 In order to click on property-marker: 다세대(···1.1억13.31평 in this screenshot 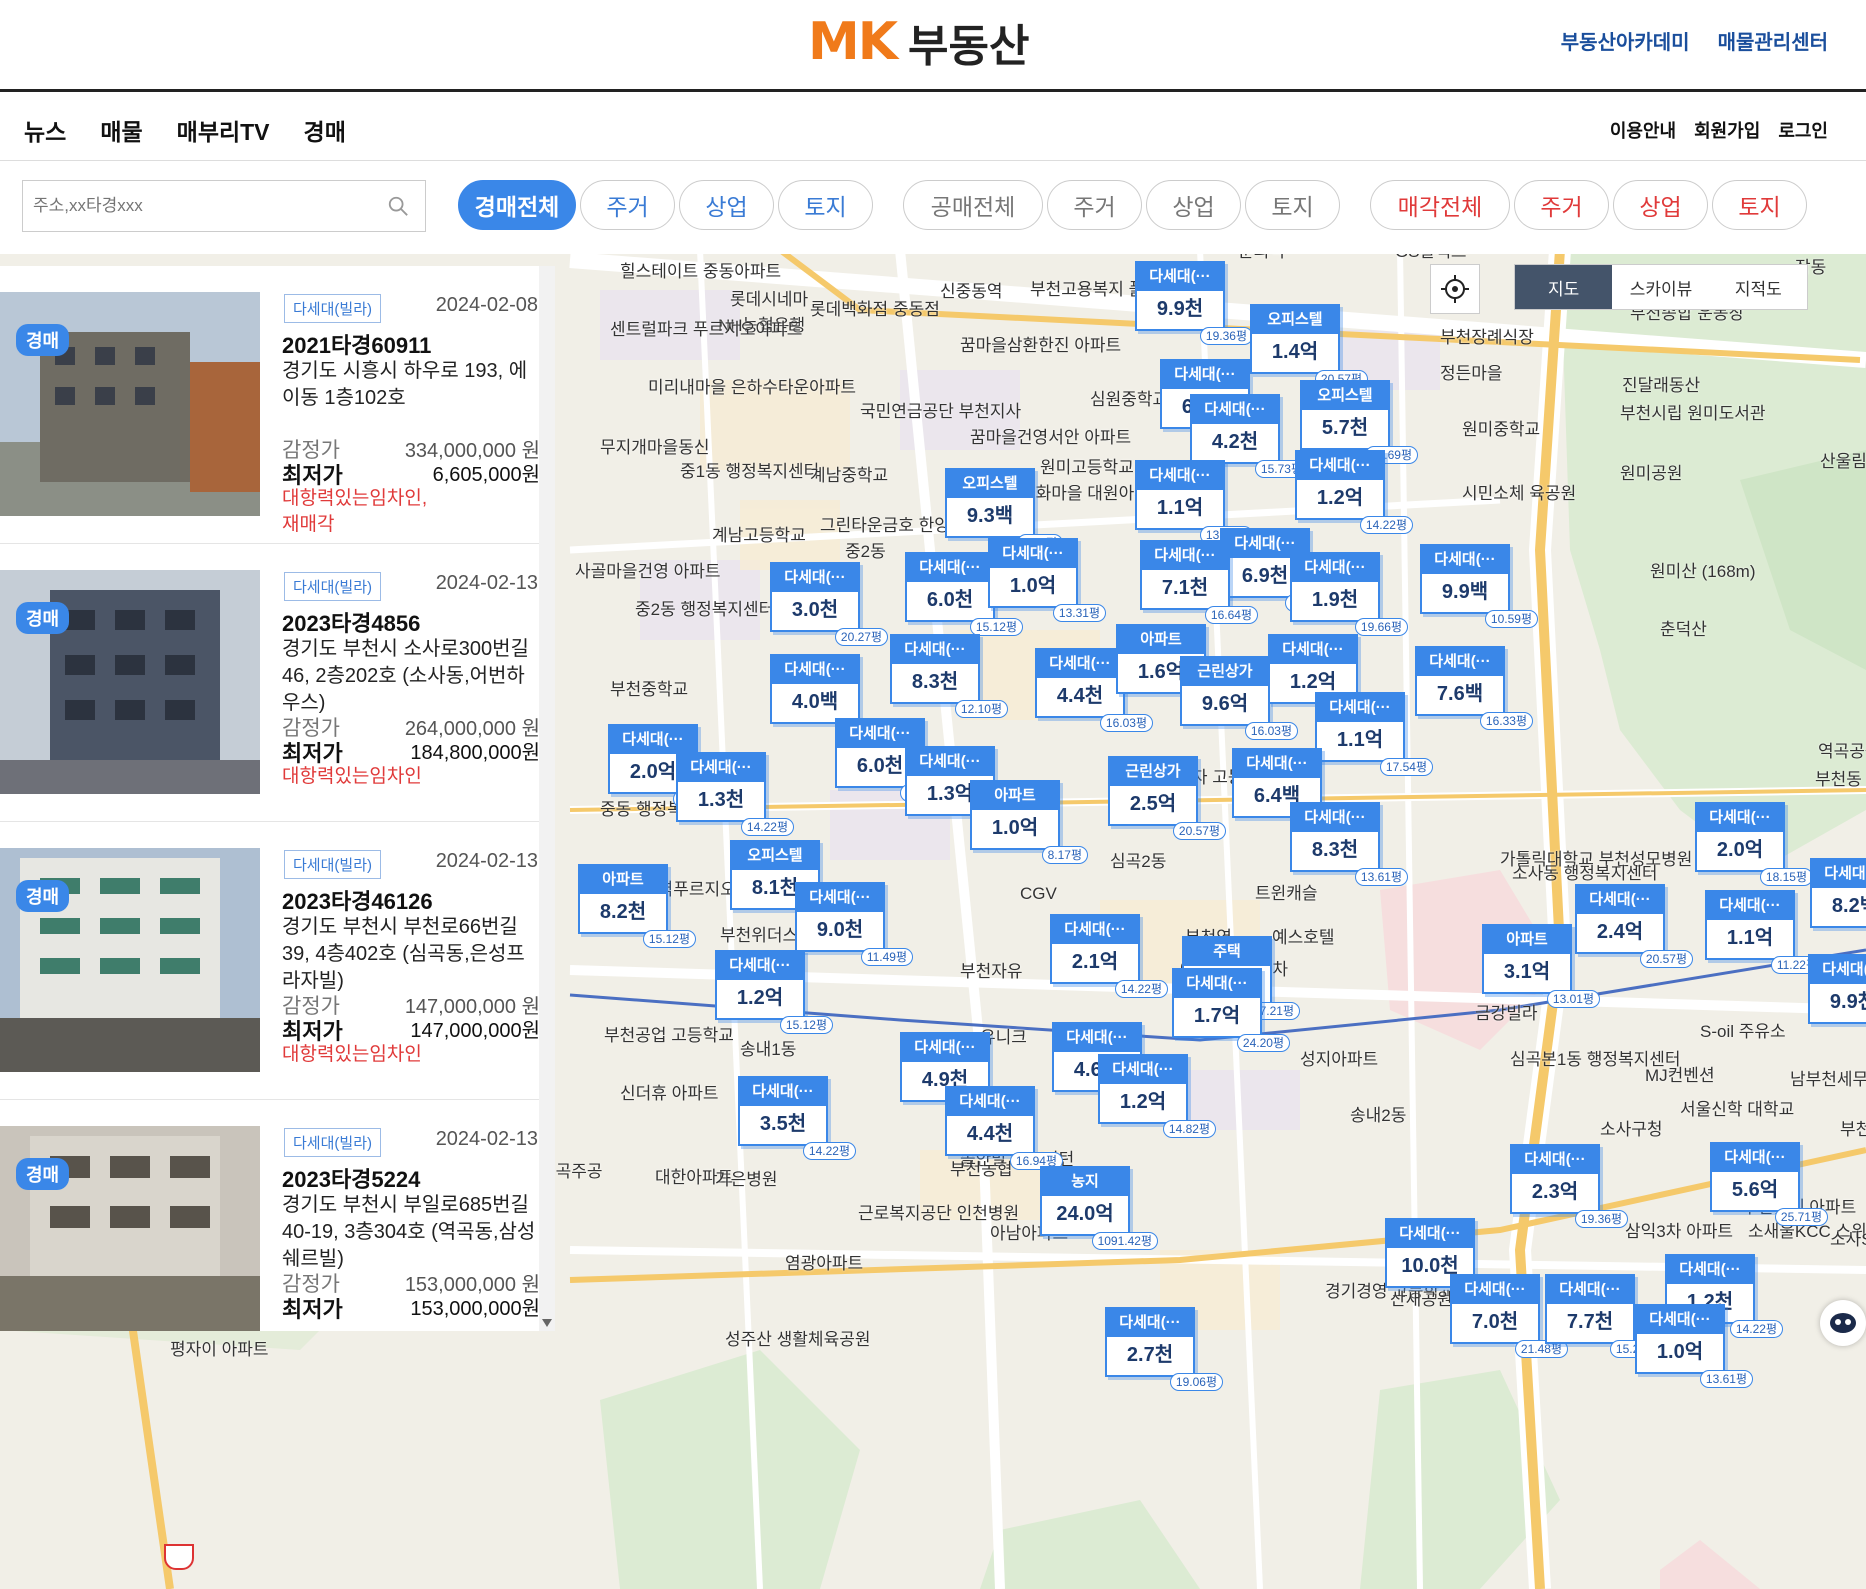, I will do `click(1194, 502)`.